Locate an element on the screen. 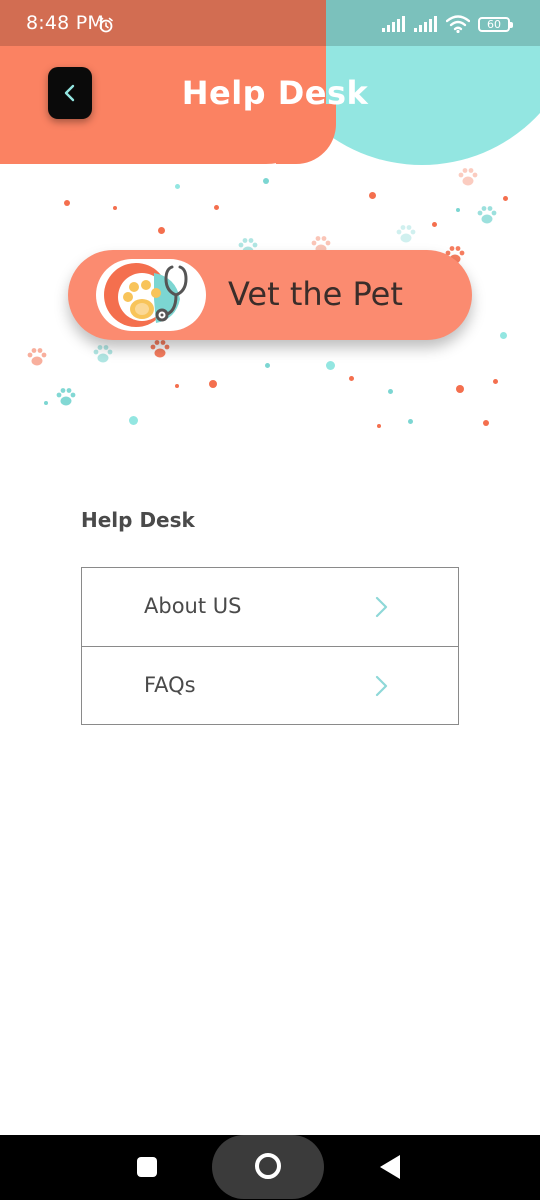  wifi-icon is located at coordinates (458, 24).